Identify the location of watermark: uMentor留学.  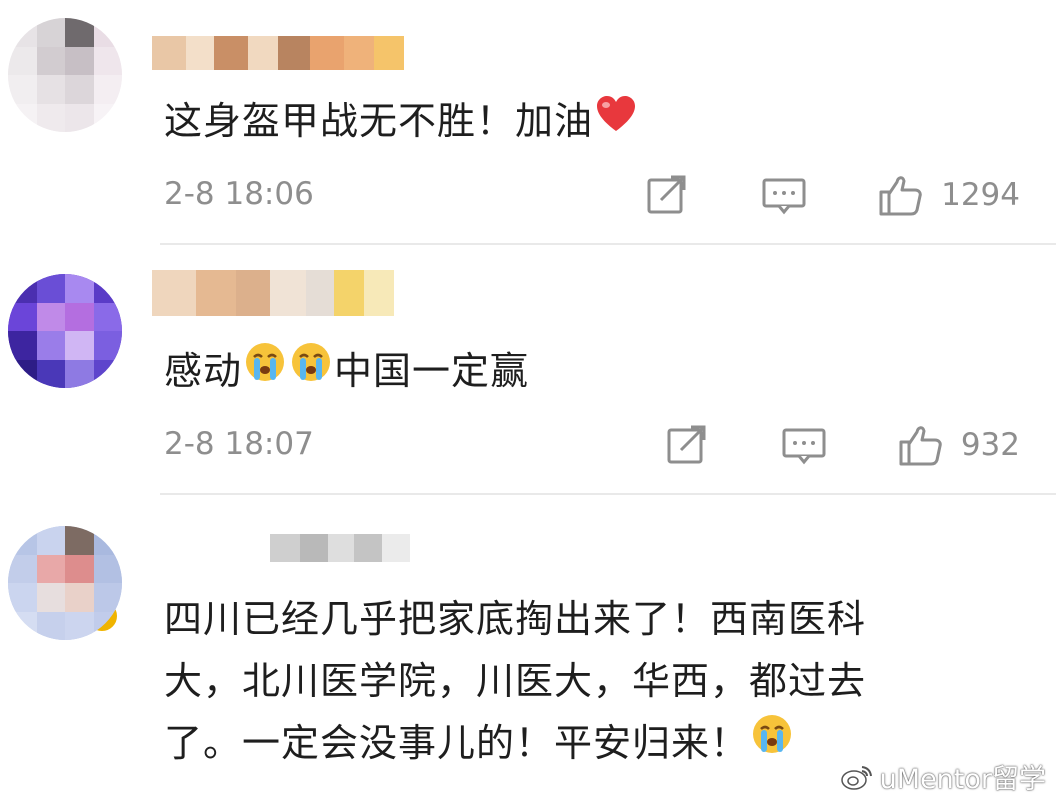
(943, 776).